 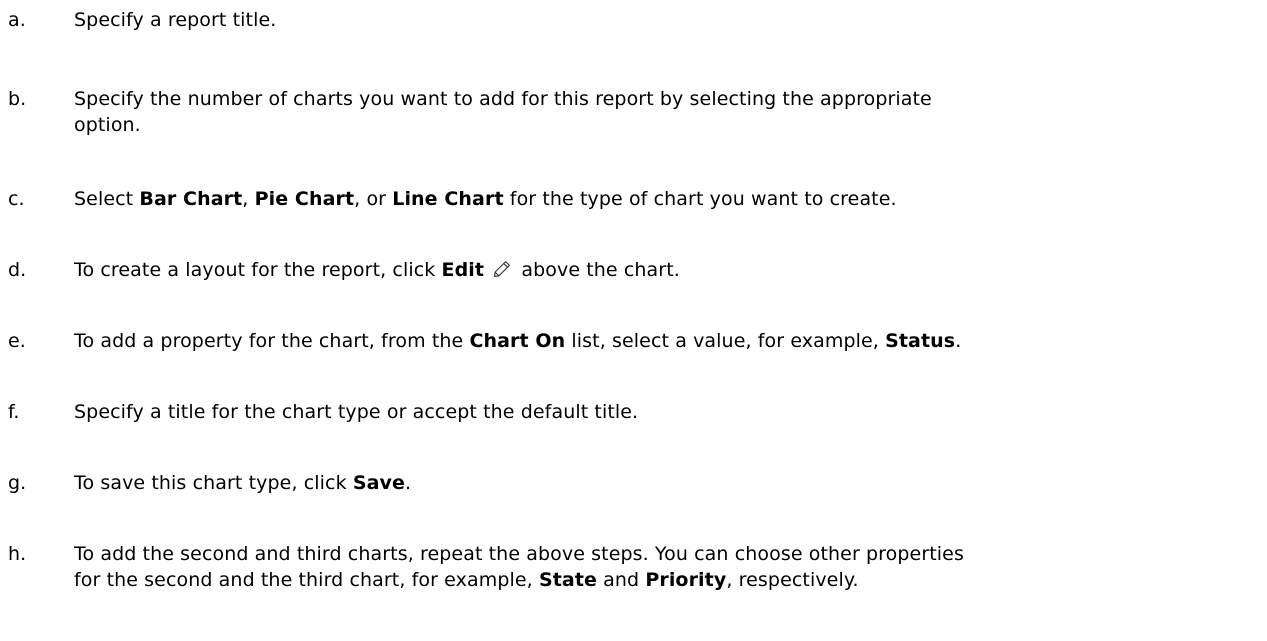 I want to click on emphasized-term: Edit, so click(x=463, y=270).